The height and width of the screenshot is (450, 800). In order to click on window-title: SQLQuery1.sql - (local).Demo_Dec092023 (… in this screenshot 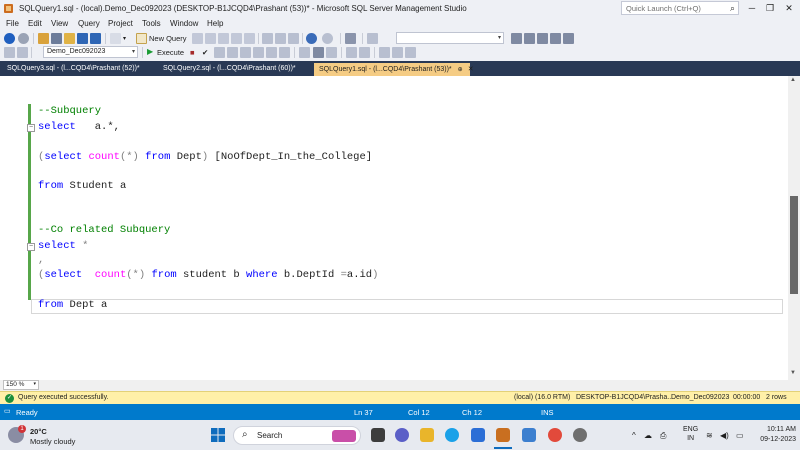, I will do `click(243, 8)`.